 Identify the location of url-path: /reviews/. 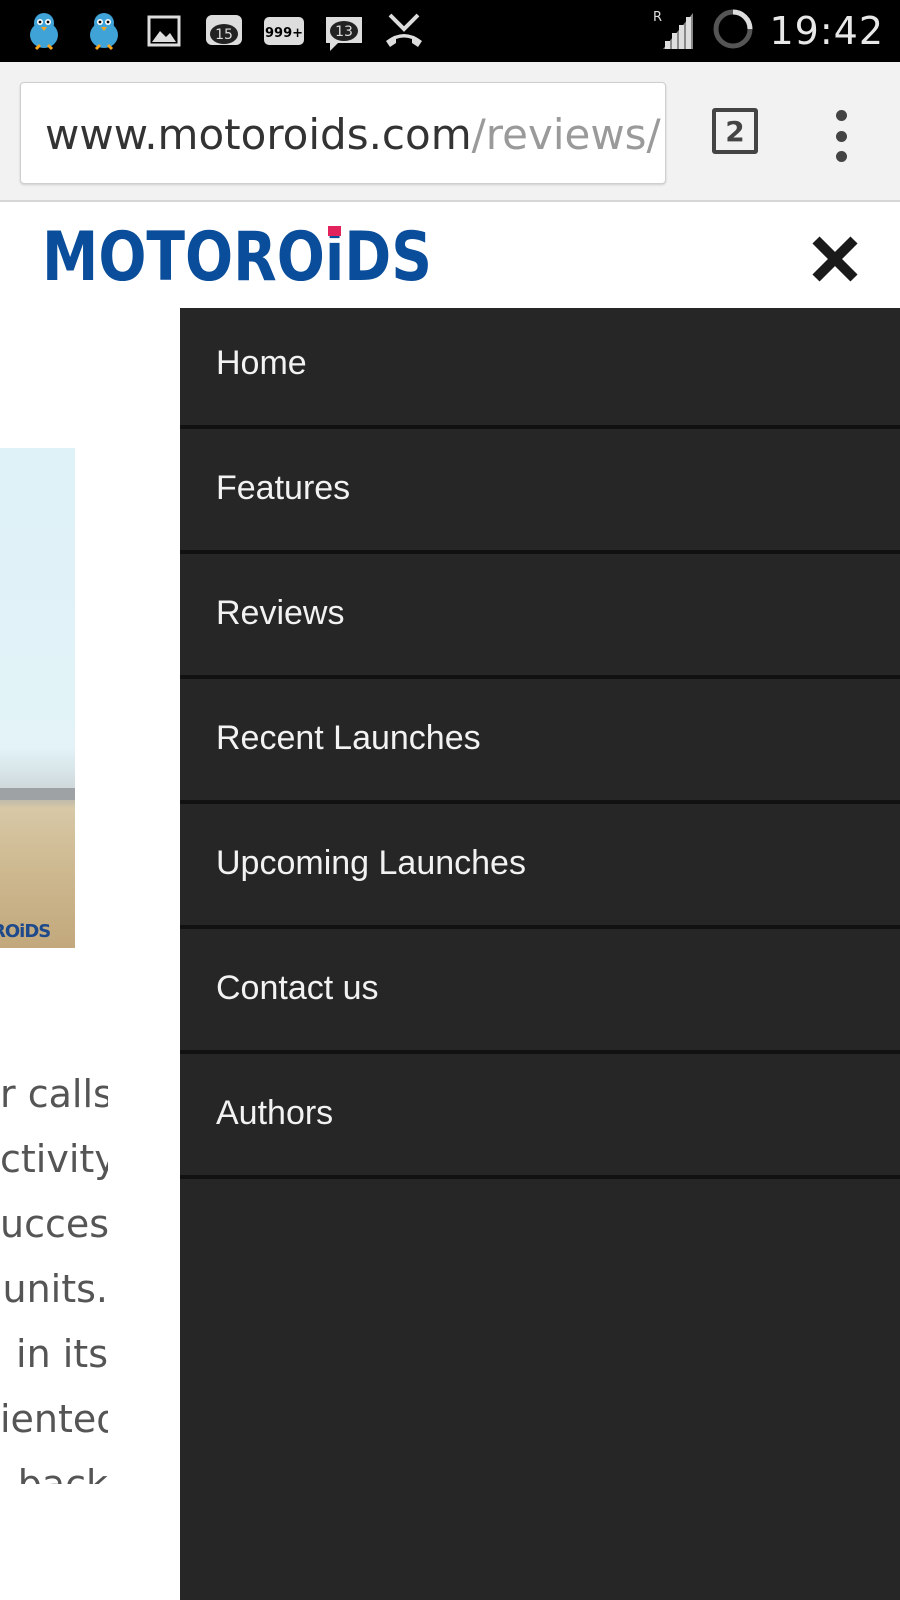
(566, 134).